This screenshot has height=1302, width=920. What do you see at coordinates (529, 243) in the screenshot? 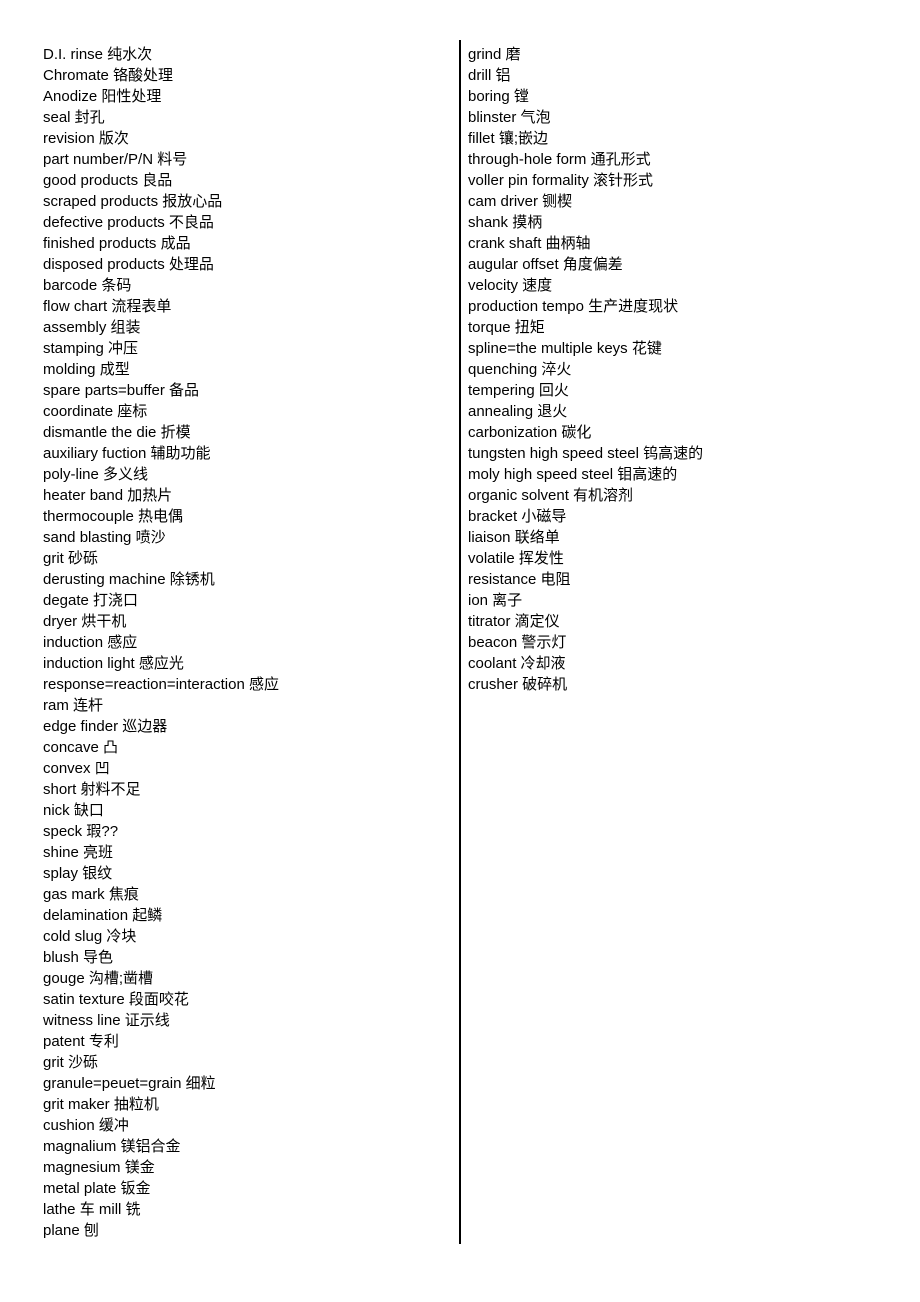
I see `glossary-entry: crank shaft 曲柄轴` at bounding box center [529, 243].